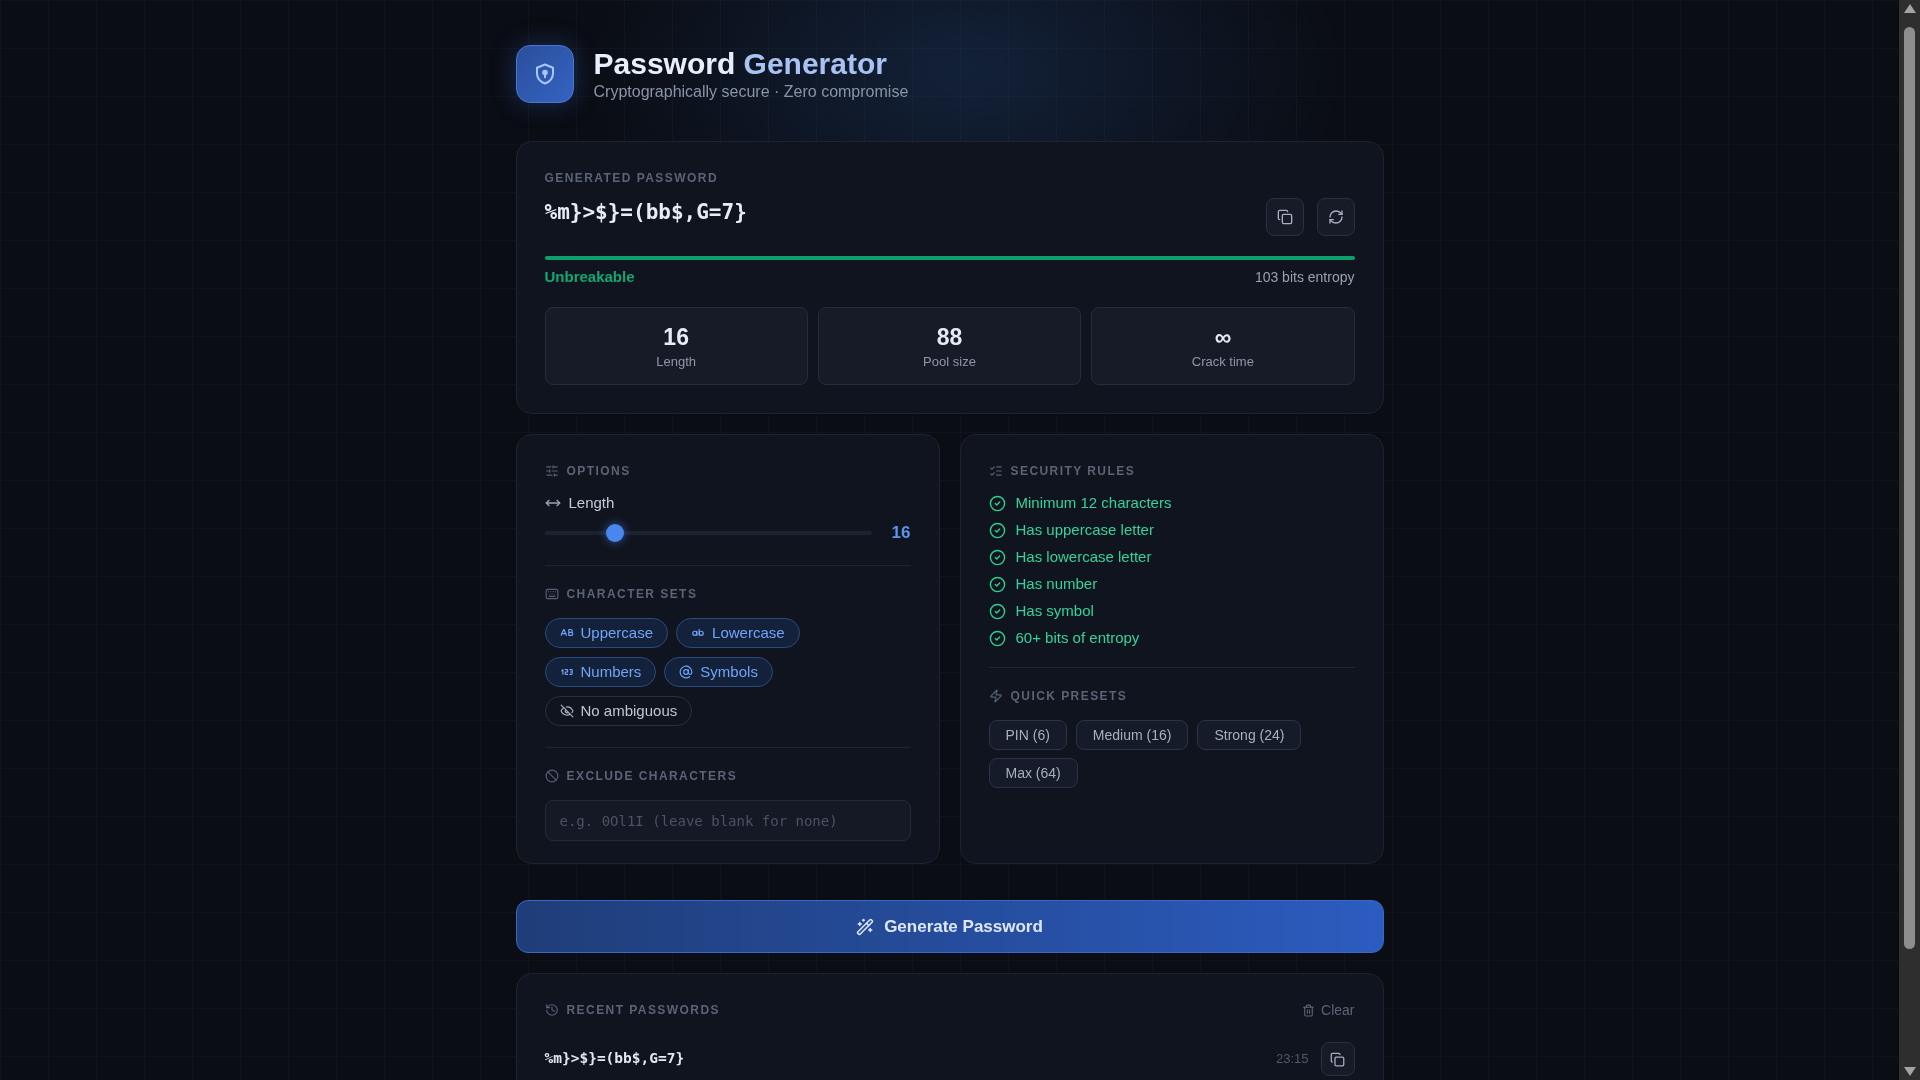 This screenshot has width=1920, height=1080. Describe the element at coordinates (643, 1010) in the screenshot. I see `section-title: RECENT PASSWORDS` at that location.